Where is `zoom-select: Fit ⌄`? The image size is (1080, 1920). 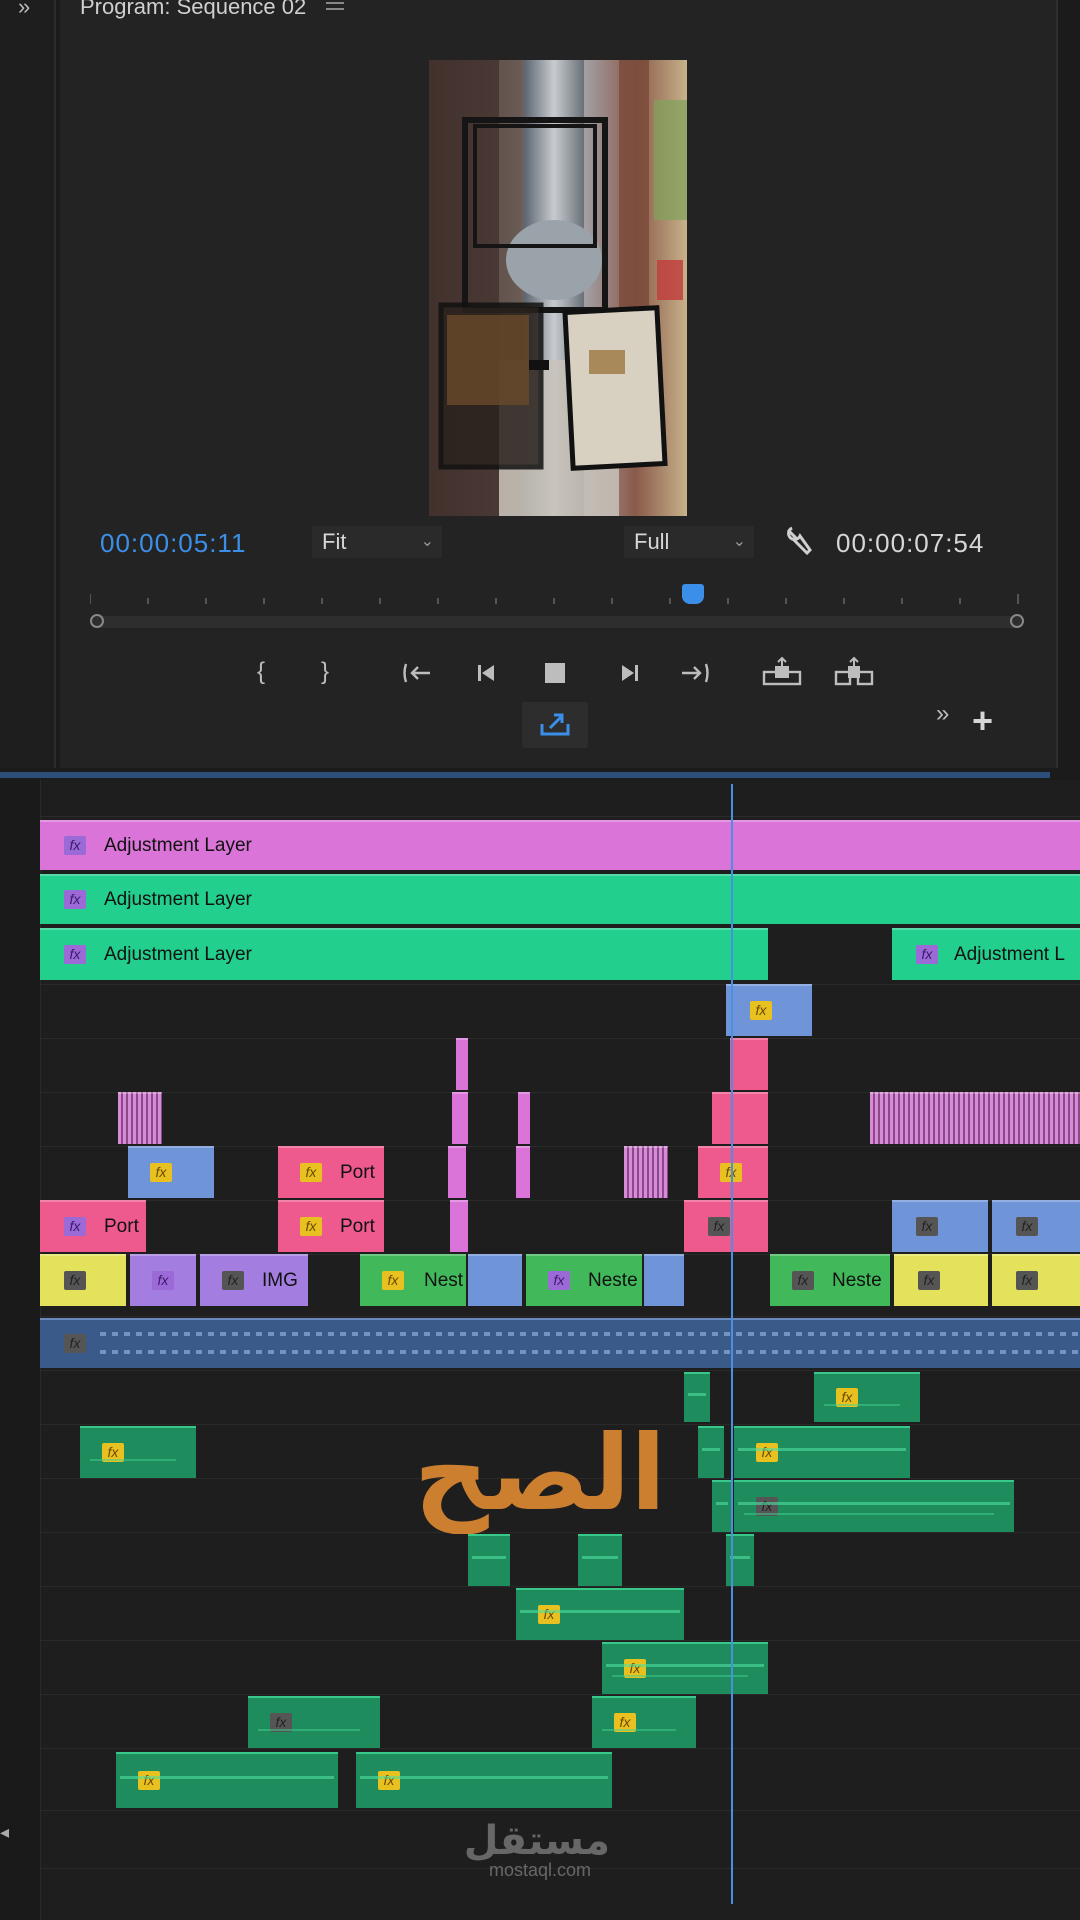 zoom-select: Fit ⌄ is located at coordinates (377, 542).